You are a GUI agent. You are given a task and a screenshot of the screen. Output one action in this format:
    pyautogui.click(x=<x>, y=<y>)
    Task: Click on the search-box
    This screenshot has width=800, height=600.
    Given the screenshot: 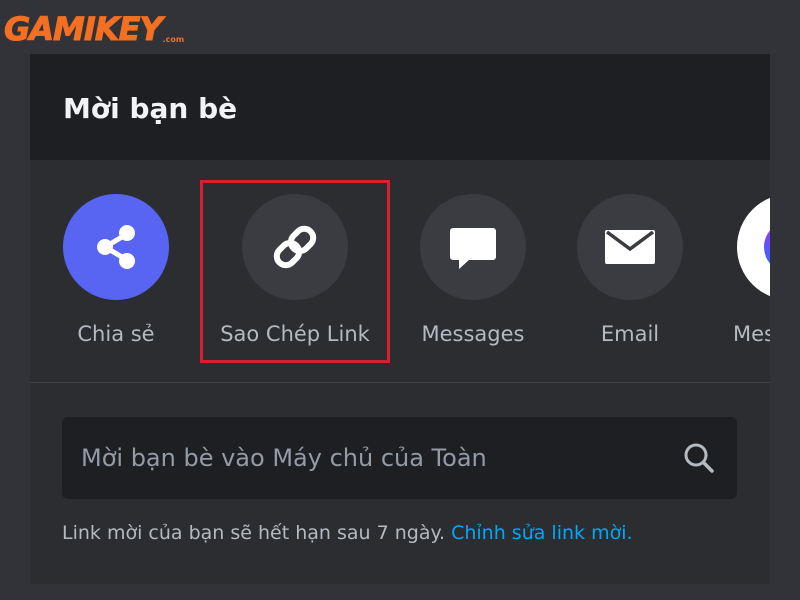 What is the action you would take?
    pyautogui.click(x=399, y=458)
    